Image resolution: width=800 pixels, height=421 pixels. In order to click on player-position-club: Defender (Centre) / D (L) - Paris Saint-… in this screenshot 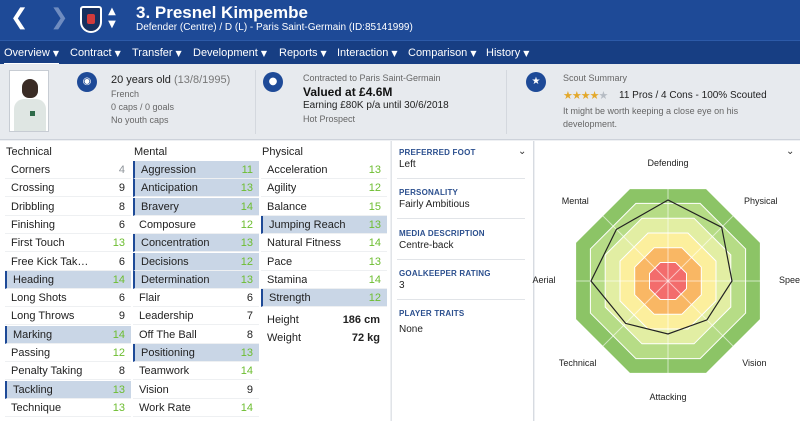, I will do `click(274, 27)`.